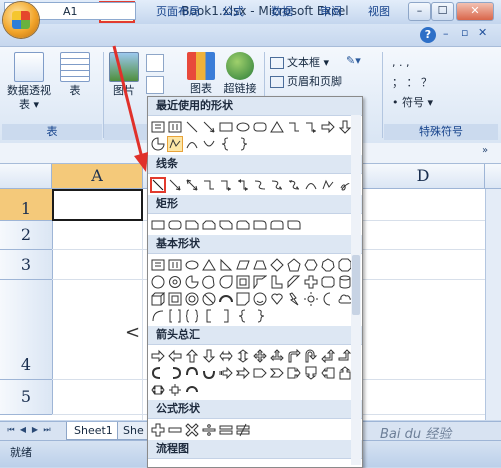 This screenshot has height=468, width=501. What do you see at coordinates (328, 282) in the screenshot?
I see `shape-plaque` at bounding box center [328, 282].